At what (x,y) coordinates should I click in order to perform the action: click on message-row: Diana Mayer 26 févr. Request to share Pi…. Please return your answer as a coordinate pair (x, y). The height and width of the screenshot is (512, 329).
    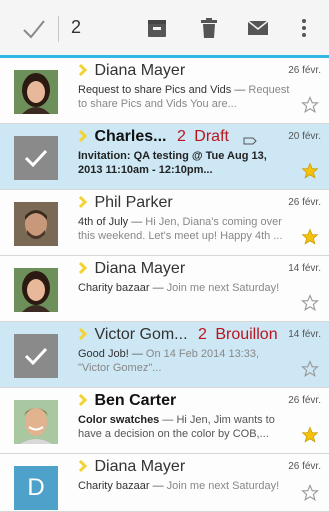
    Looking at the image, I should click on (164, 91).